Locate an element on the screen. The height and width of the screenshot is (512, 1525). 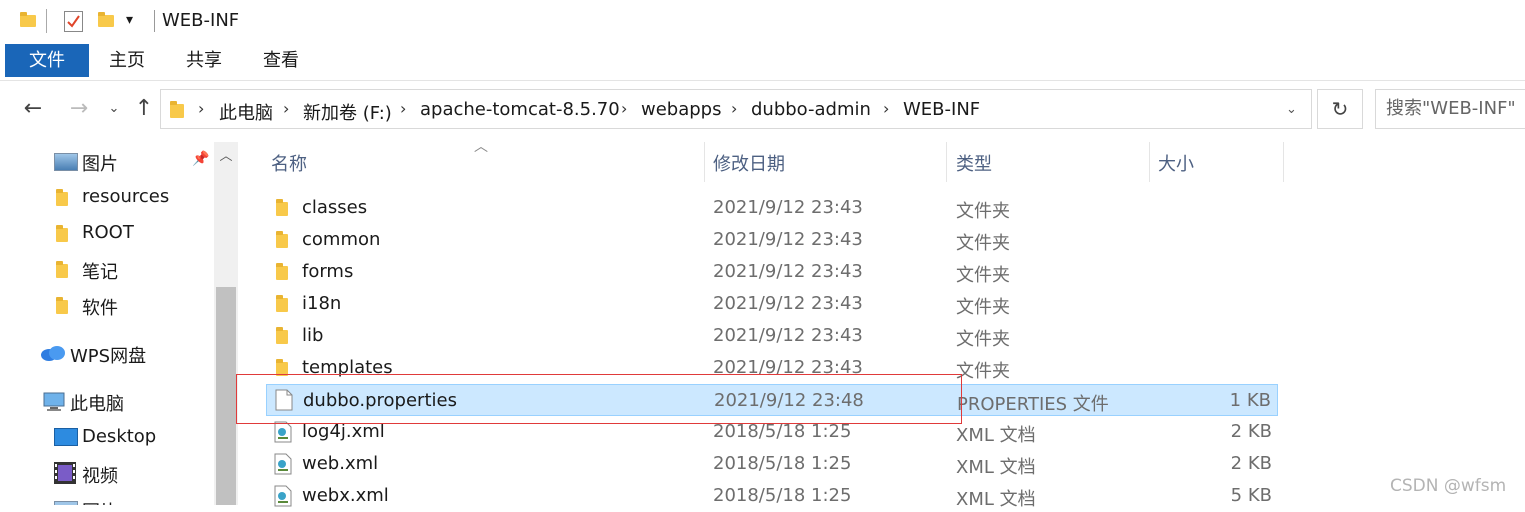
file-name: classes is located at coordinates (335, 207).